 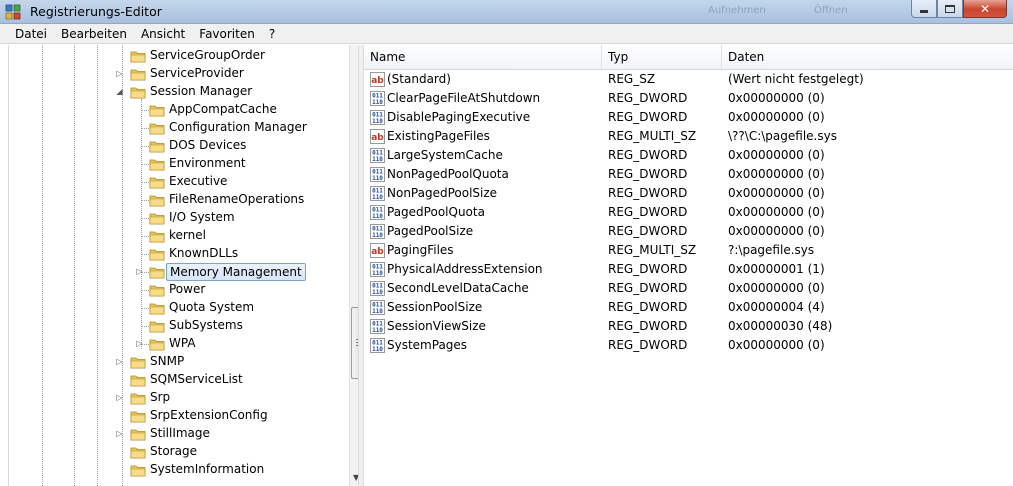 What do you see at coordinates (662, 57) in the screenshot?
I see `column-header-type: Typ` at bounding box center [662, 57].